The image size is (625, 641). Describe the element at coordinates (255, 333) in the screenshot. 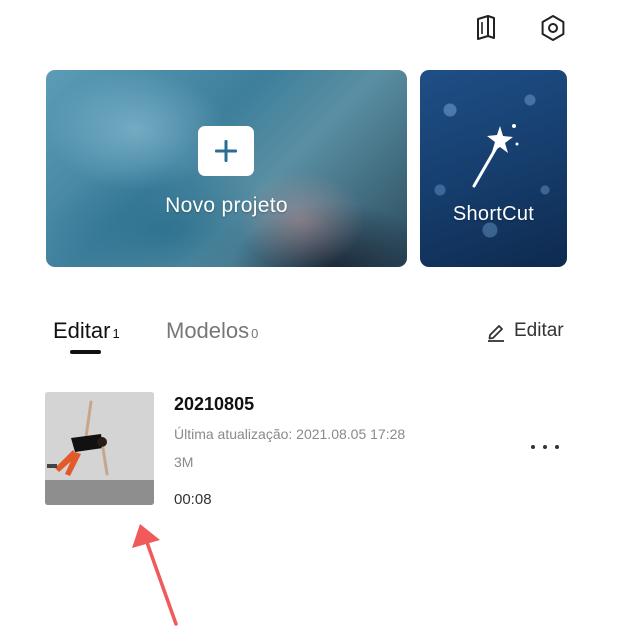

I see `tab-modelos-count: 0` at that location.